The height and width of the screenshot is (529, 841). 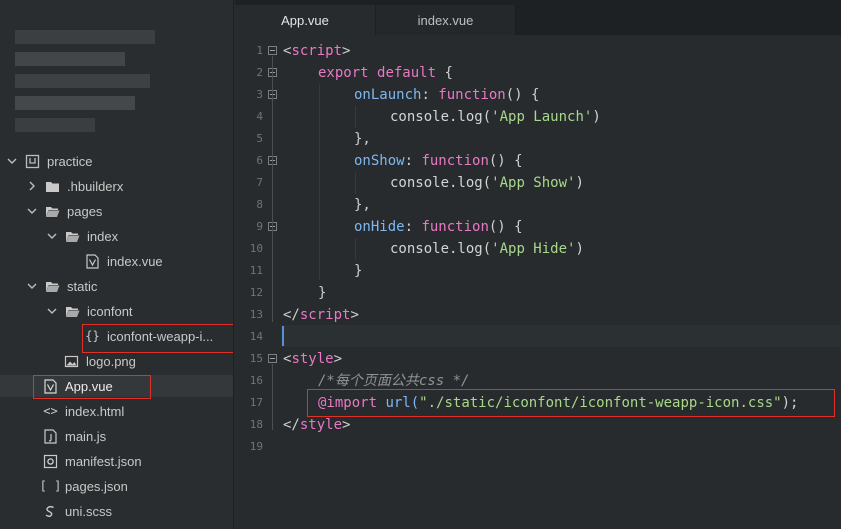 I want to click on line-number: 3, so click(x=259, y=94).